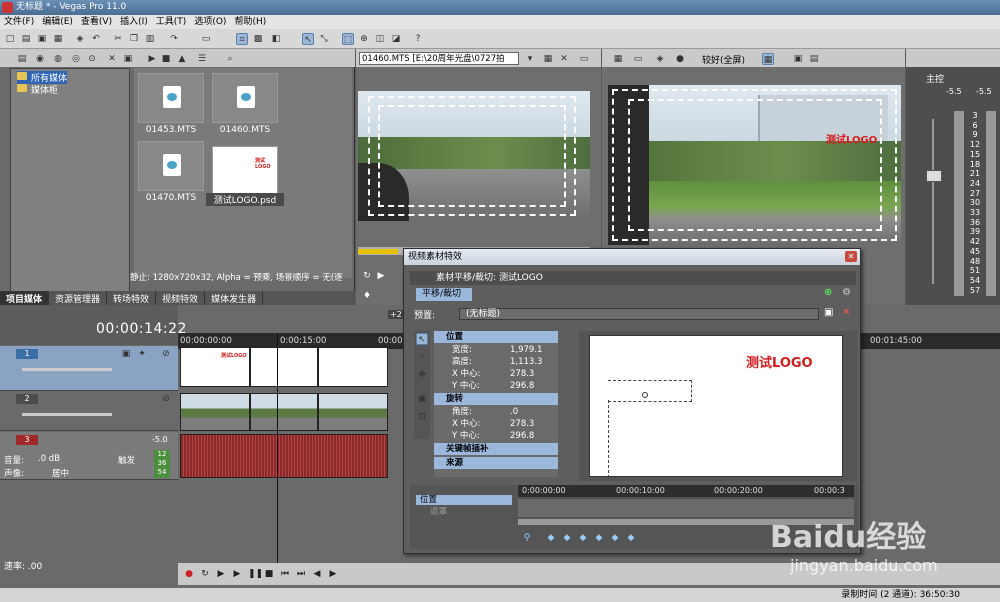 The image size is (1000, 602). What do you see at coordinates (78, 298) in the screenshot?
I see `tab-explorer: 资源管理器` at bounding box center [78, 298].